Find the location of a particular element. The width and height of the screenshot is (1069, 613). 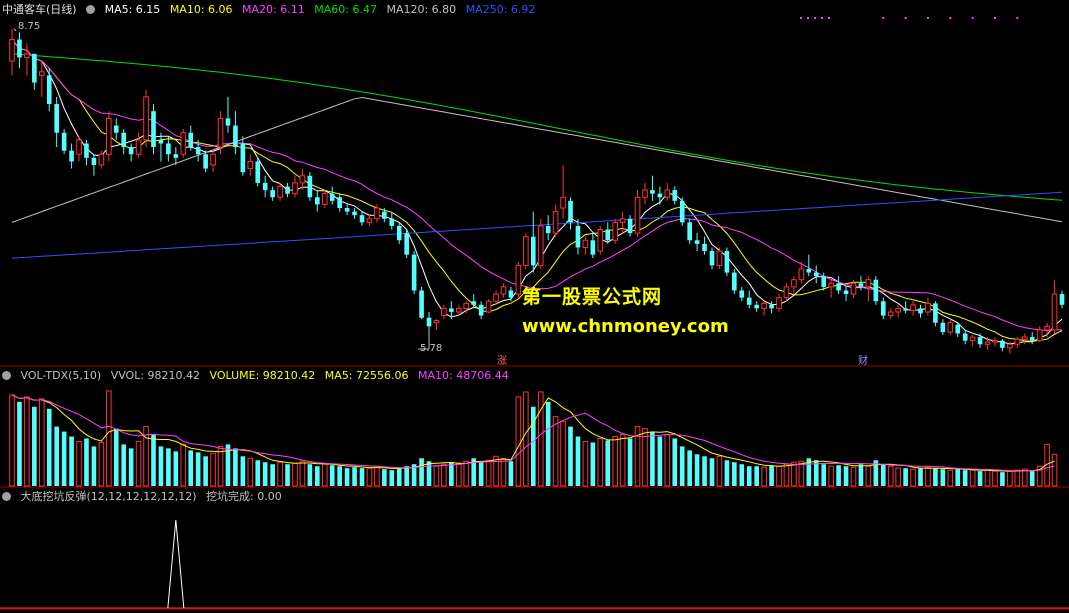

vol-ma5-label: MA5: 72556.06 is located at coordinates (366, 375).